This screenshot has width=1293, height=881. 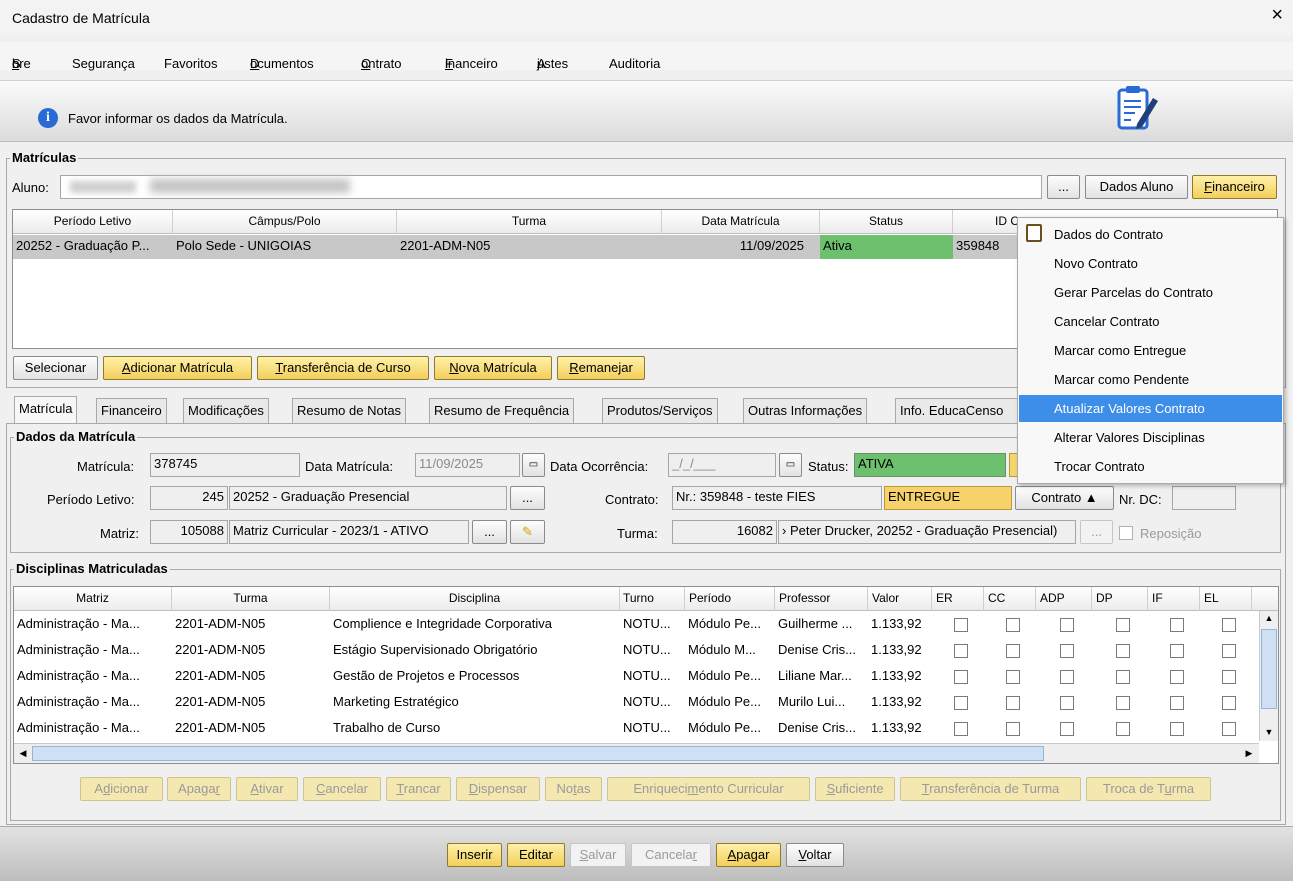 What do you see at coordinates (1150, 437) in the screenshot?
I see `context-menu-item: Alterar Valores Disciplinas` at bounding box center [1150, 437].